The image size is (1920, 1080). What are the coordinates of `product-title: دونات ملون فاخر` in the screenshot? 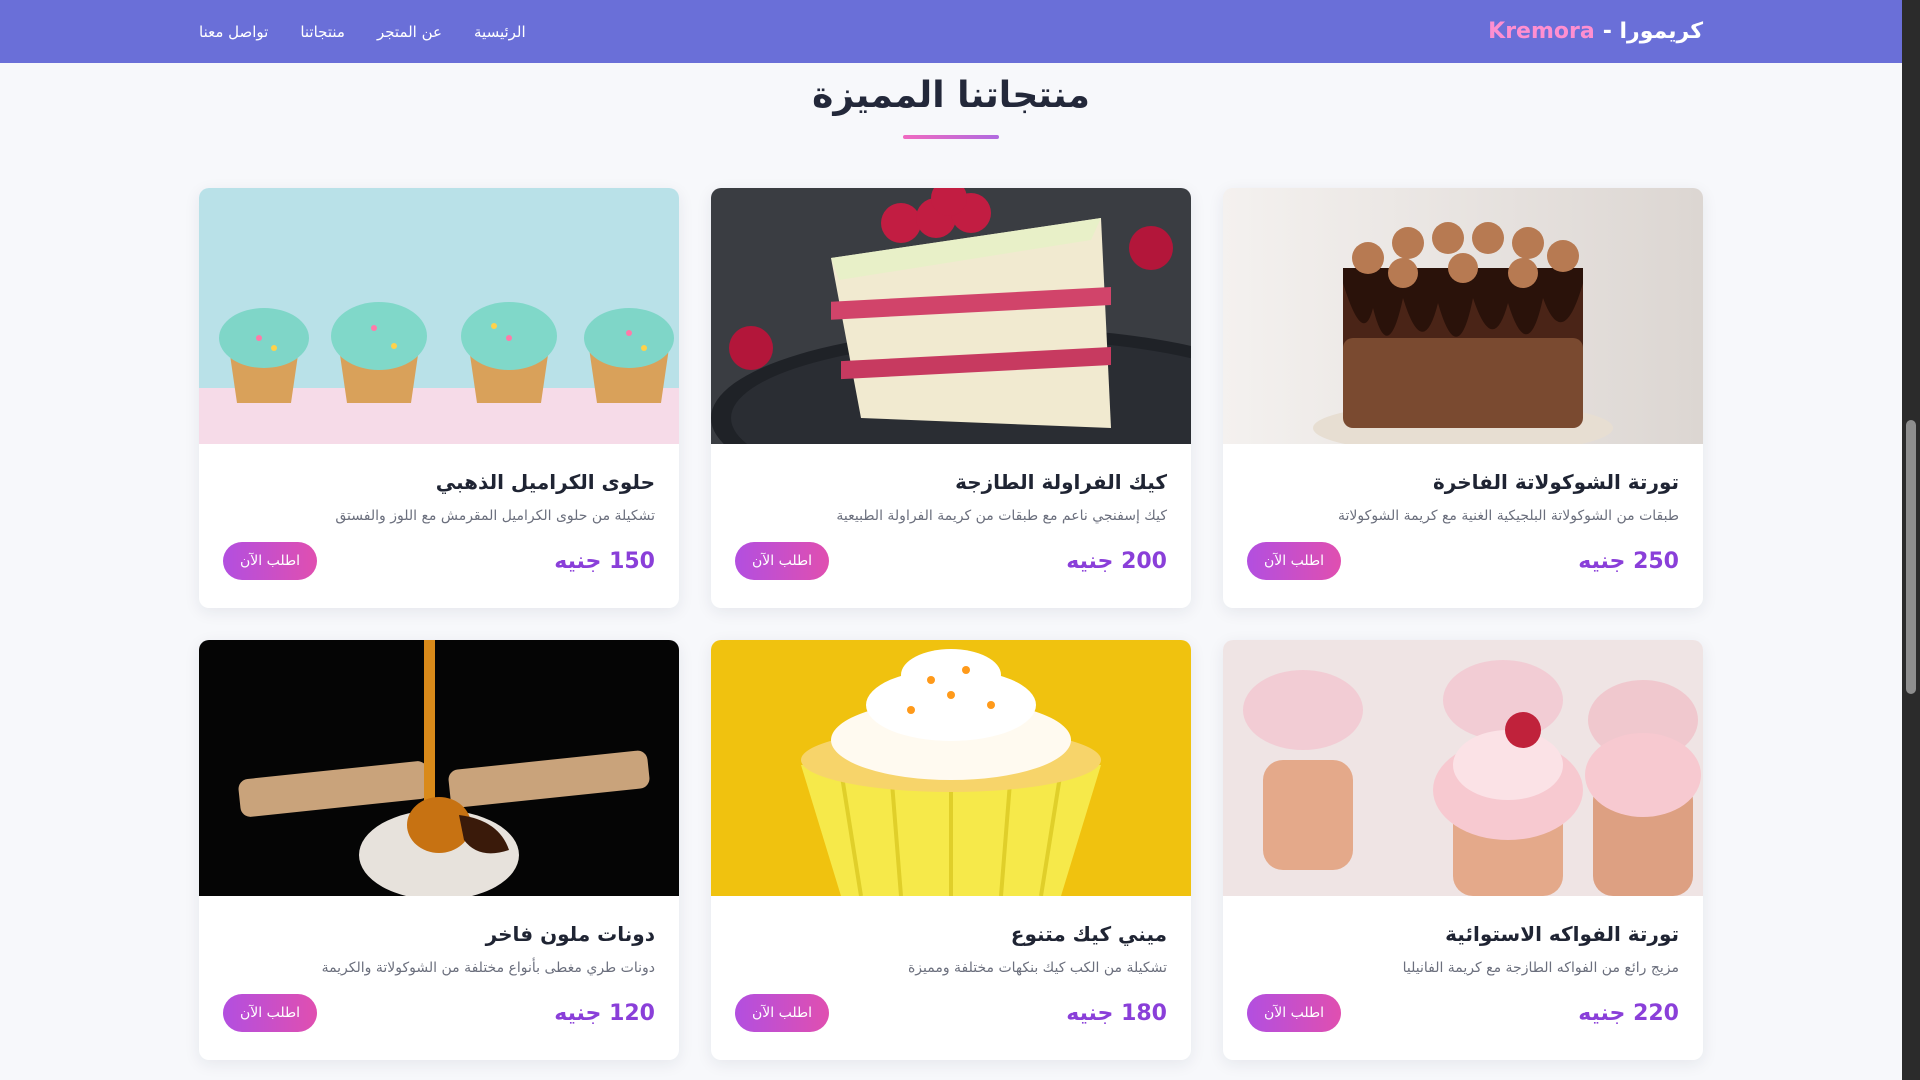 It's located at (570, 934).